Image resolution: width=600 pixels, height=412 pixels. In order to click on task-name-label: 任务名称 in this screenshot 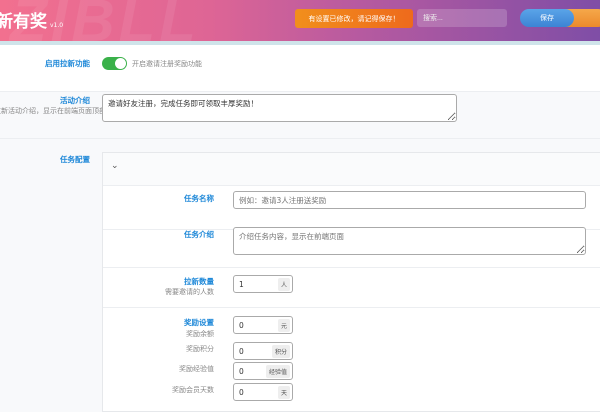, I will do `click(199, 198)`.